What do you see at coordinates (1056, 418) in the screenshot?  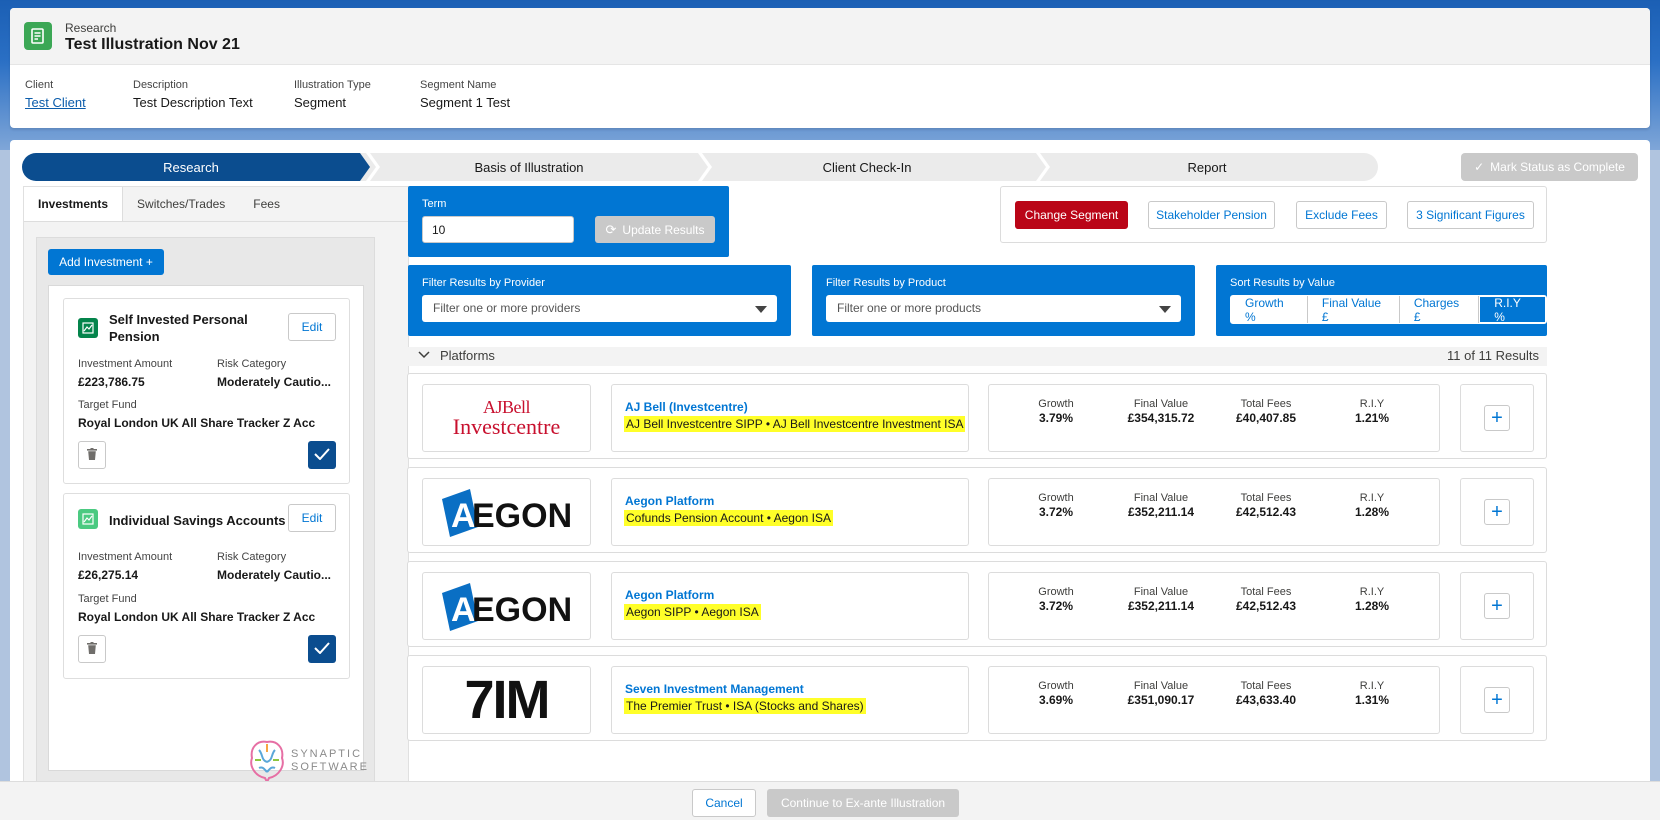 I see `stat-value: 3.79%` at bounding box center [1056, 418].